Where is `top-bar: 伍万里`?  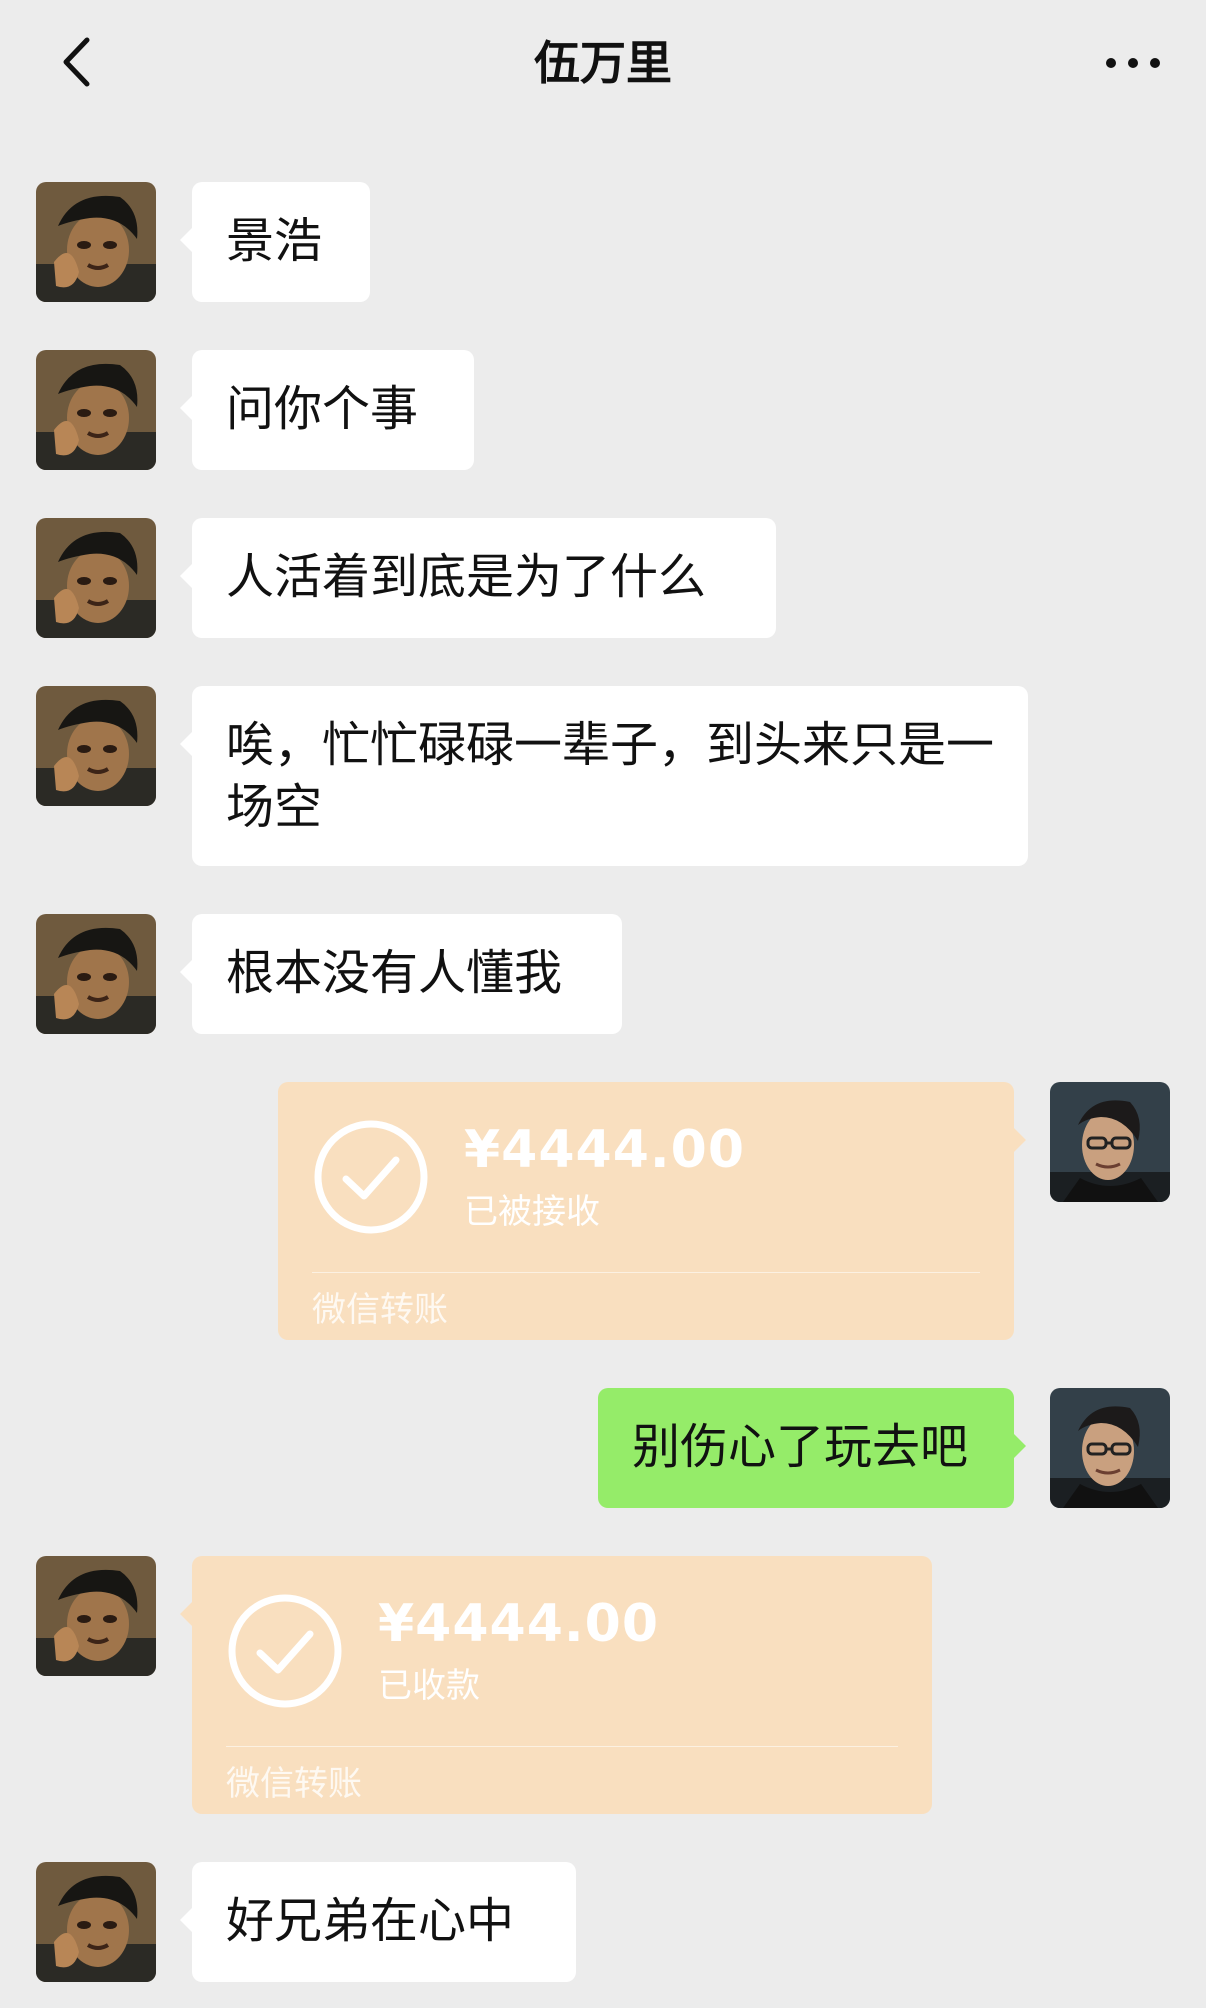 top-bar: 伍万里 is located at coordinates (603, 64).